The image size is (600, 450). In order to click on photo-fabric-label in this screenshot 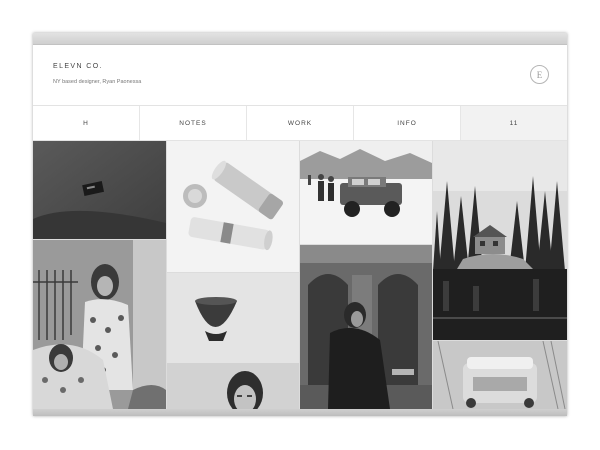, I will do `click(99, 190)`.